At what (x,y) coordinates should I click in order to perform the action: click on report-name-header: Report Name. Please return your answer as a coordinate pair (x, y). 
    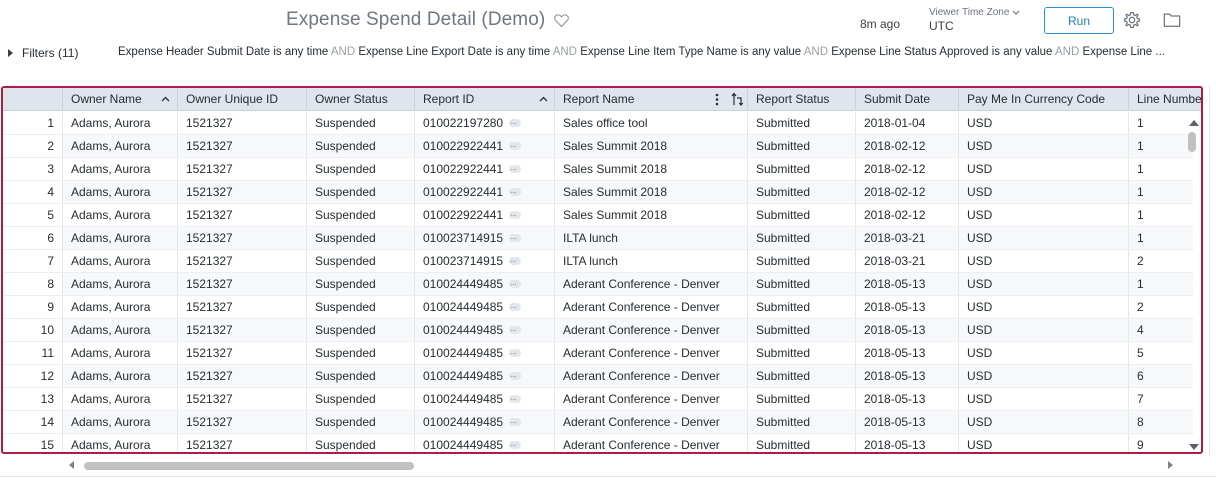
    Looking at the image, I should click on (651, 99).